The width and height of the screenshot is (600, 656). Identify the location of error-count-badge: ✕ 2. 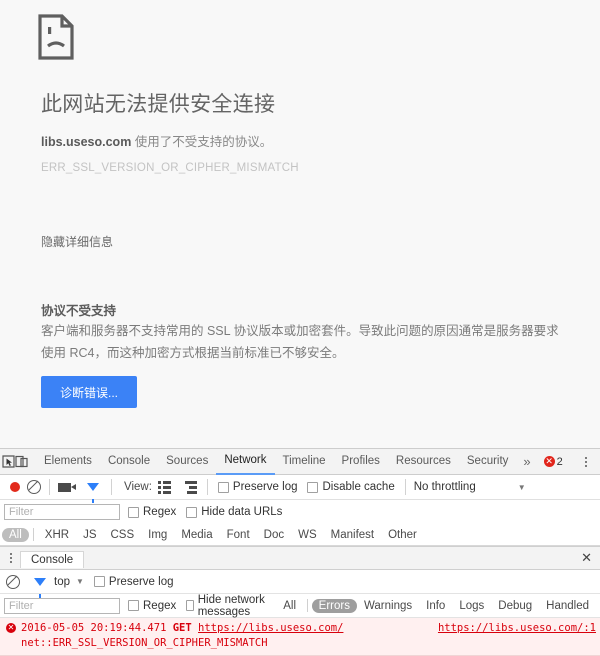
(553, 462).